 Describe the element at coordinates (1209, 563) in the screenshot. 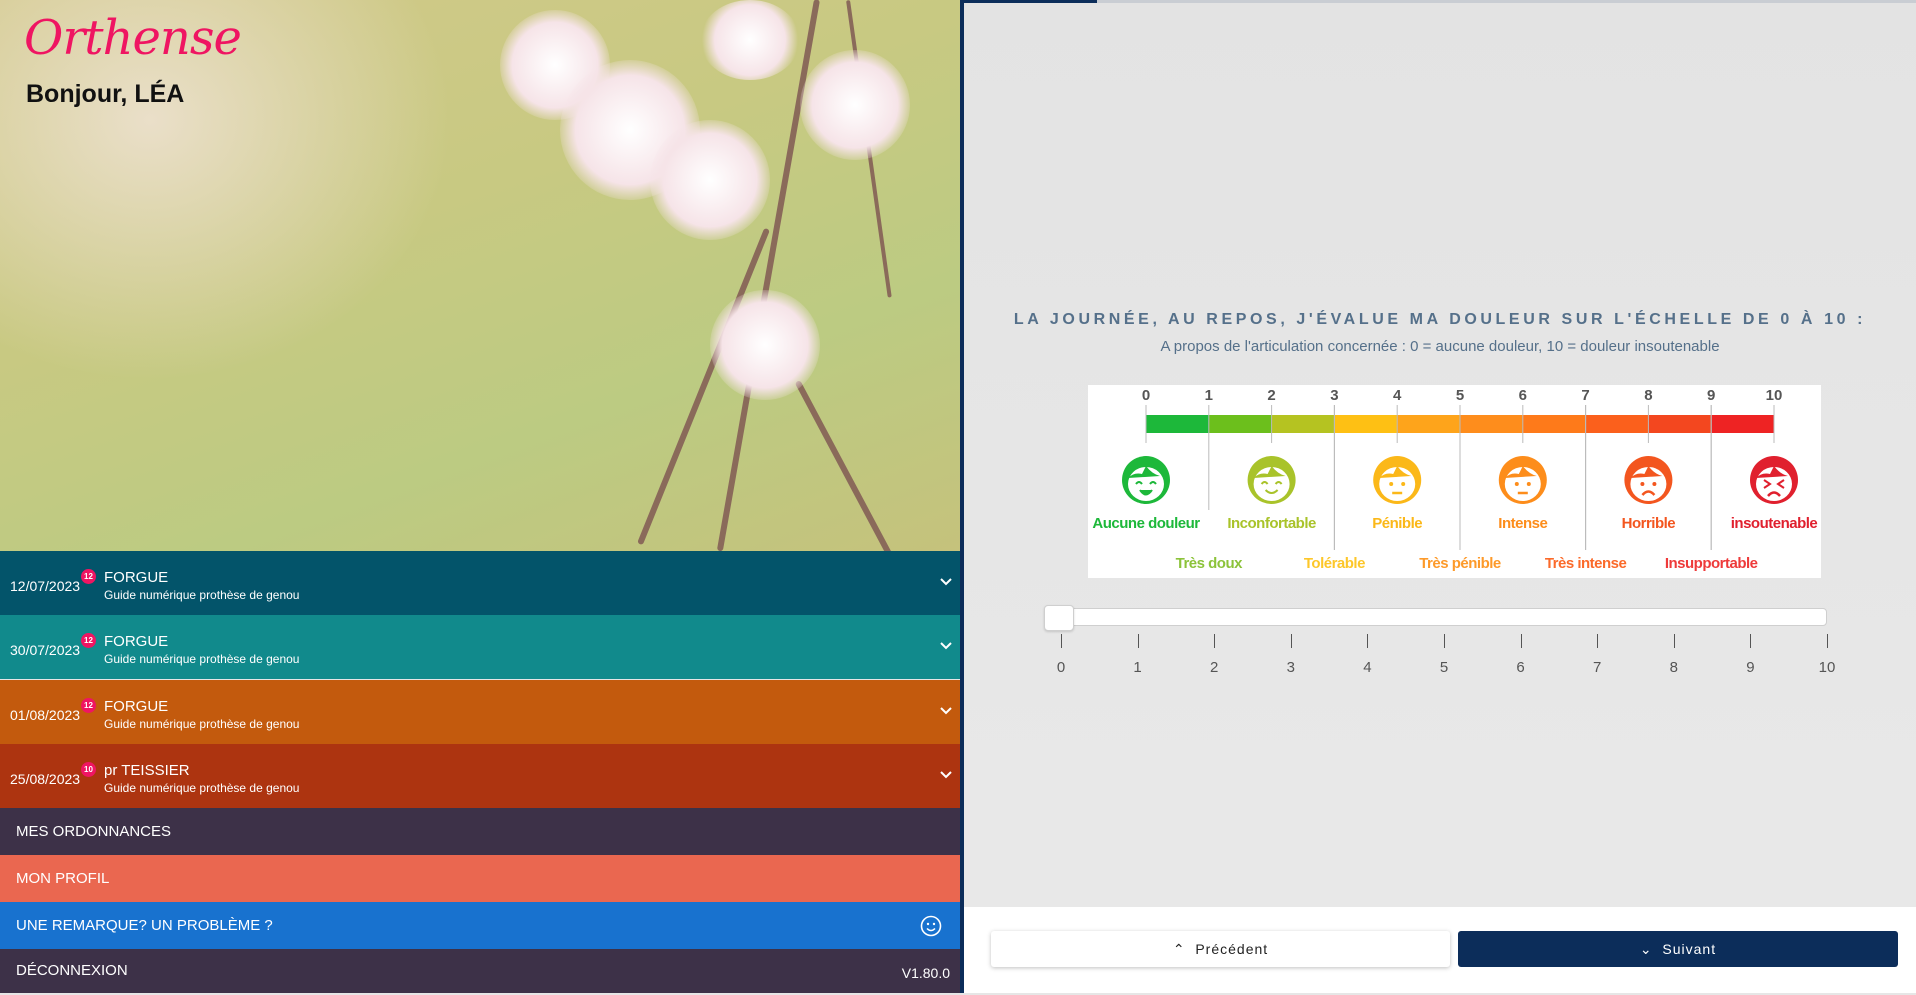

I see `between-label: Très doux` at that location.